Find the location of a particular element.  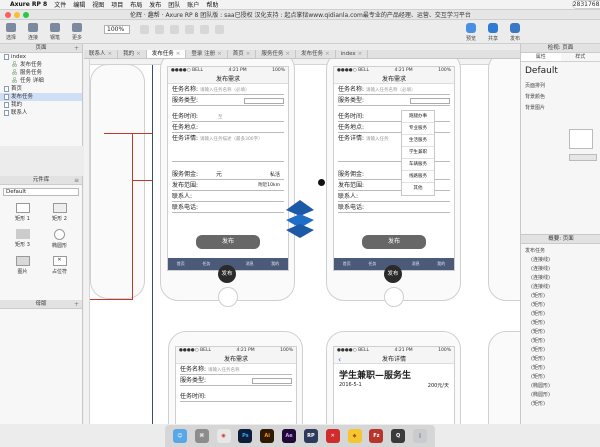

launchpad-icon: ⌘ is located at coordinates (201, 436).